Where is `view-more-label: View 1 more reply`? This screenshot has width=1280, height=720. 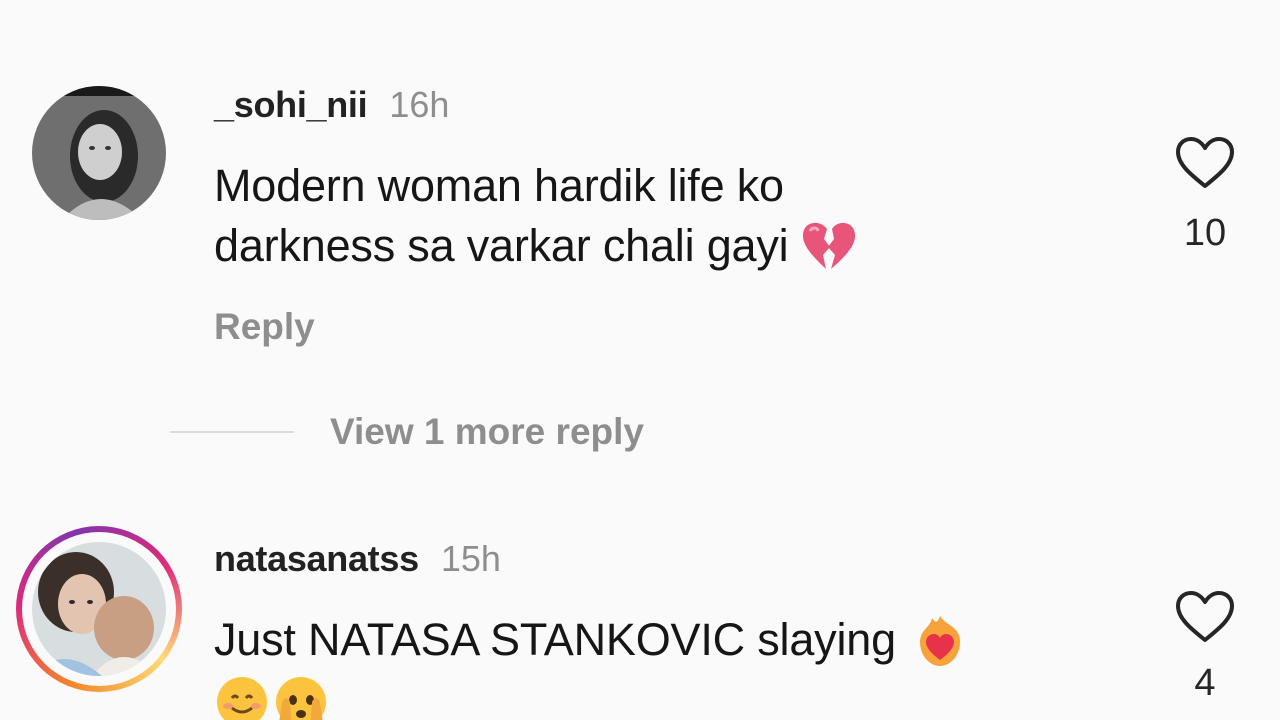
view-more-label: View 1 more reply is located at coordinates (487, 432).